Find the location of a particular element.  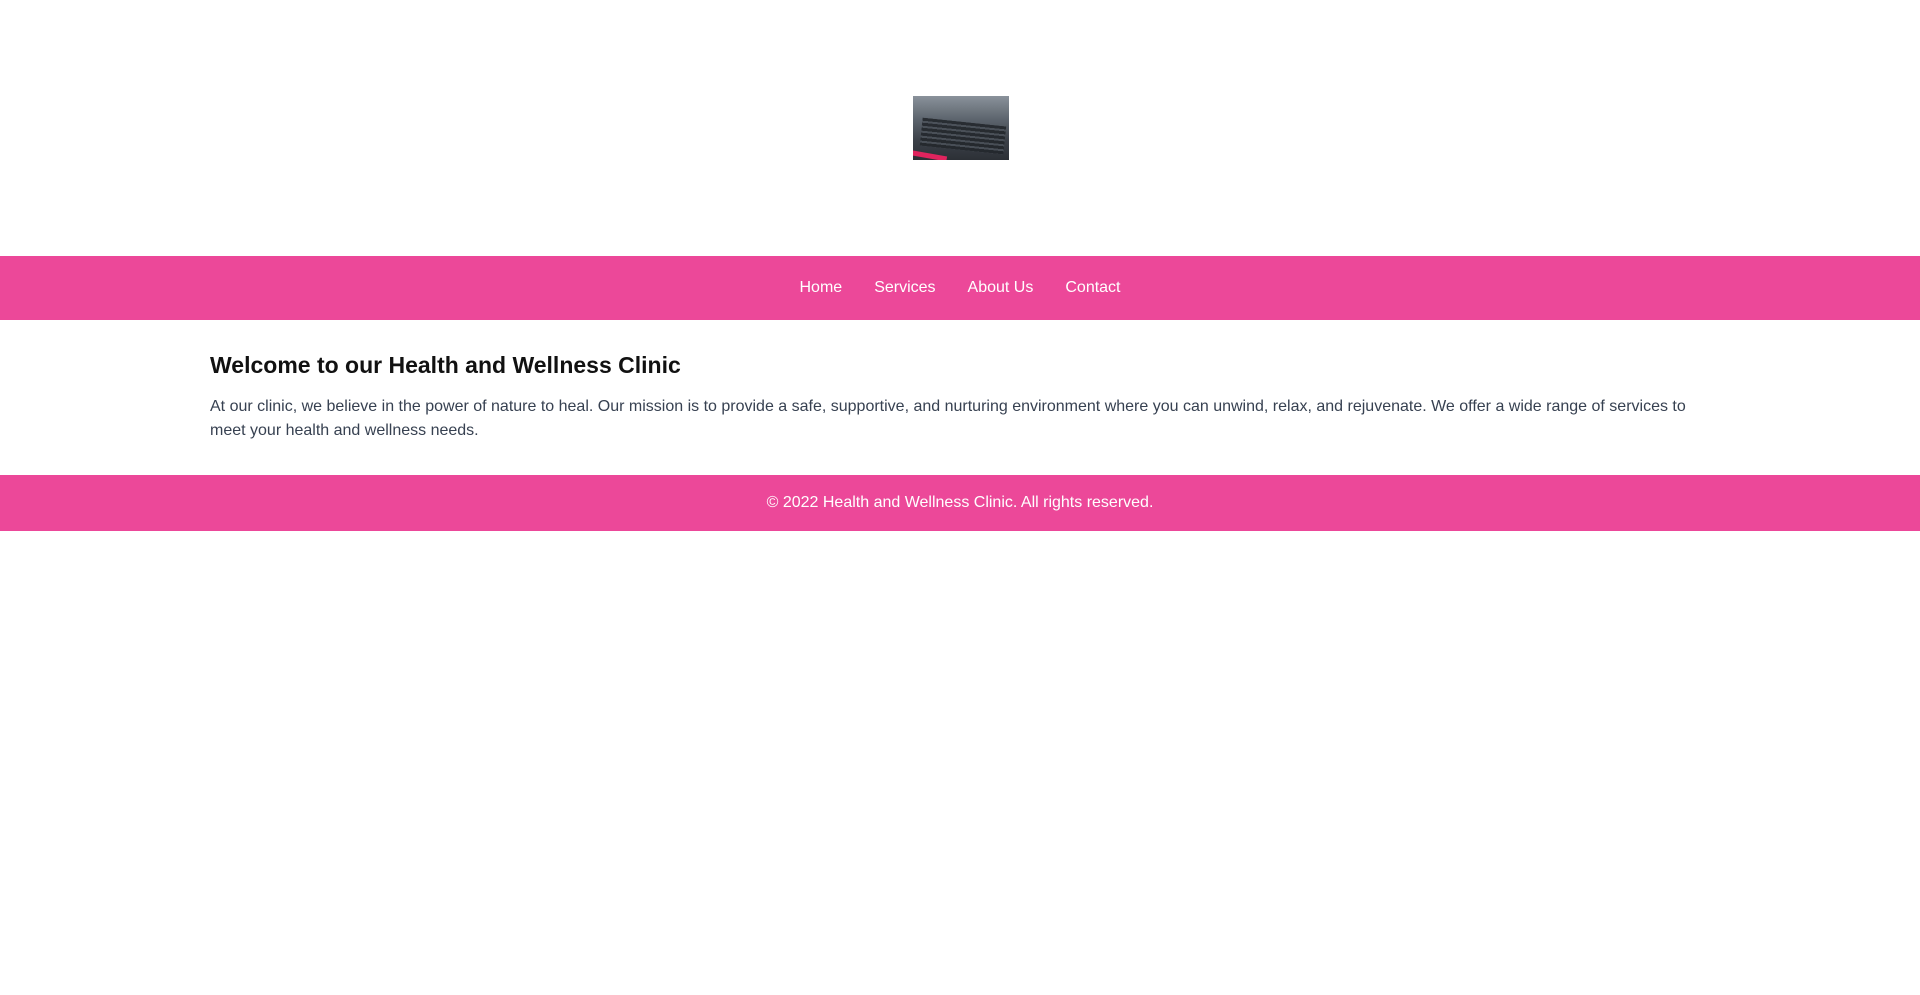

main-nav: Home Services About Us Contact is located at coordinates (960, 288).